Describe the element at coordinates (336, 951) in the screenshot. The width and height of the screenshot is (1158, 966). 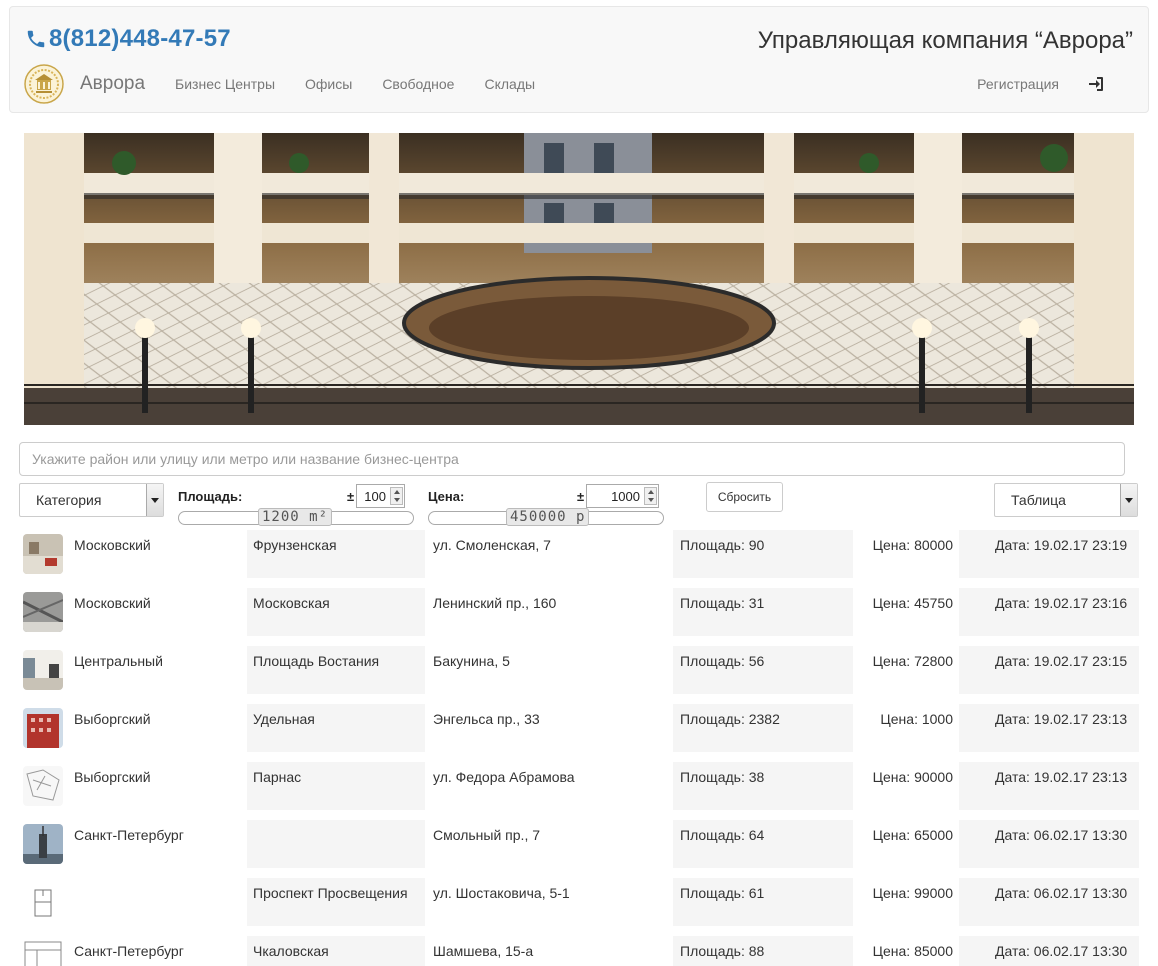
I see `cell-metro: Чкаловская` at that location.